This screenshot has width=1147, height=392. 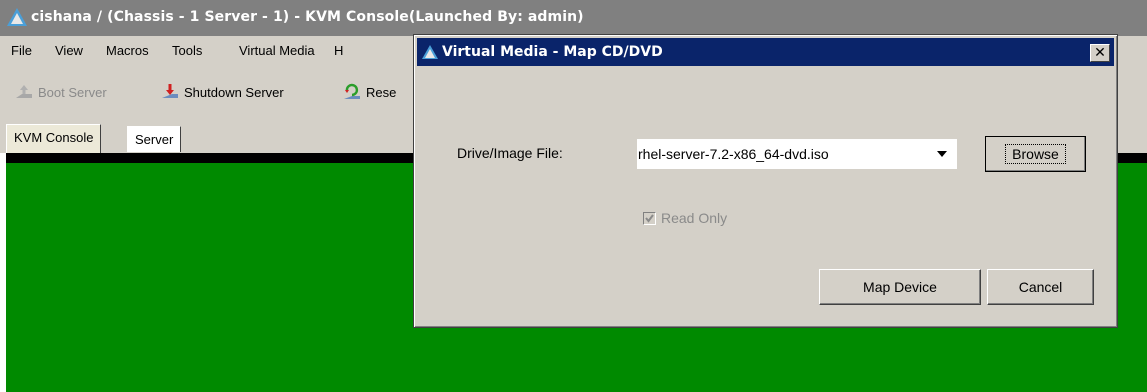 What do you see at coordinates (17, 17) in the screenshot?
I see `app-icon` at bounding box center [17, 17].